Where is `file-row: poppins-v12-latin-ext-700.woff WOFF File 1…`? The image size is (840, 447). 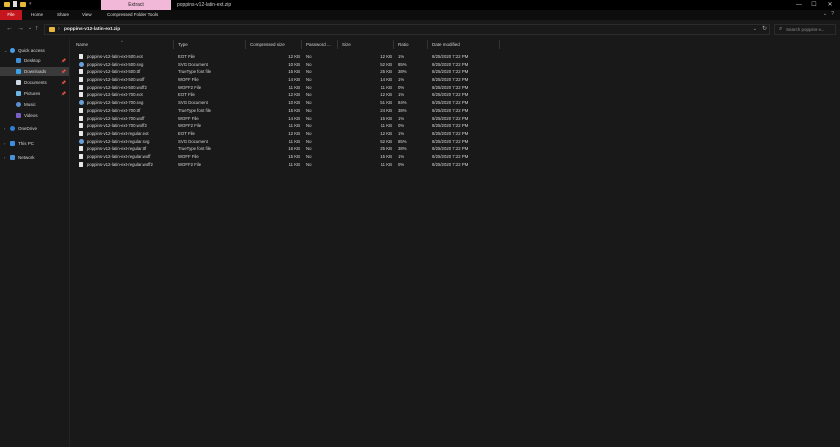
file-row: poppins-v12-latin-ext-700.woff WOFF File 1… is located at coordinates (456, 119).